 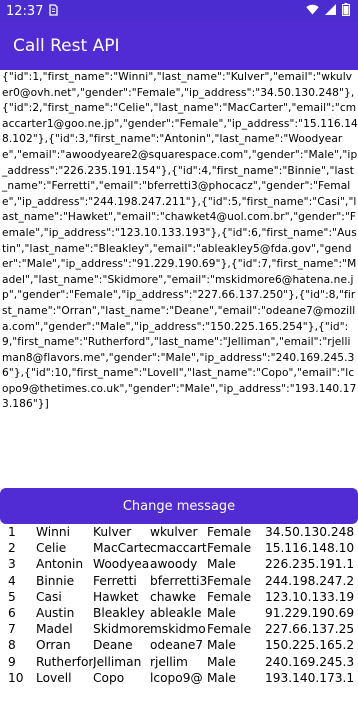 I want to click on list-item-user-id: 6, so click(x=12, y=612).